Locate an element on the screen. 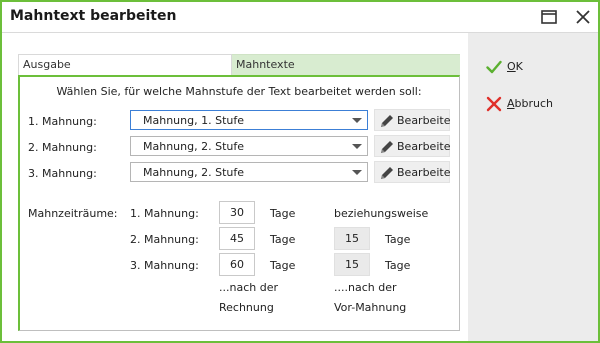 This screenshot has height=343, width=600. days-after-prev-2: 15 is located at coordinates (352, 238).